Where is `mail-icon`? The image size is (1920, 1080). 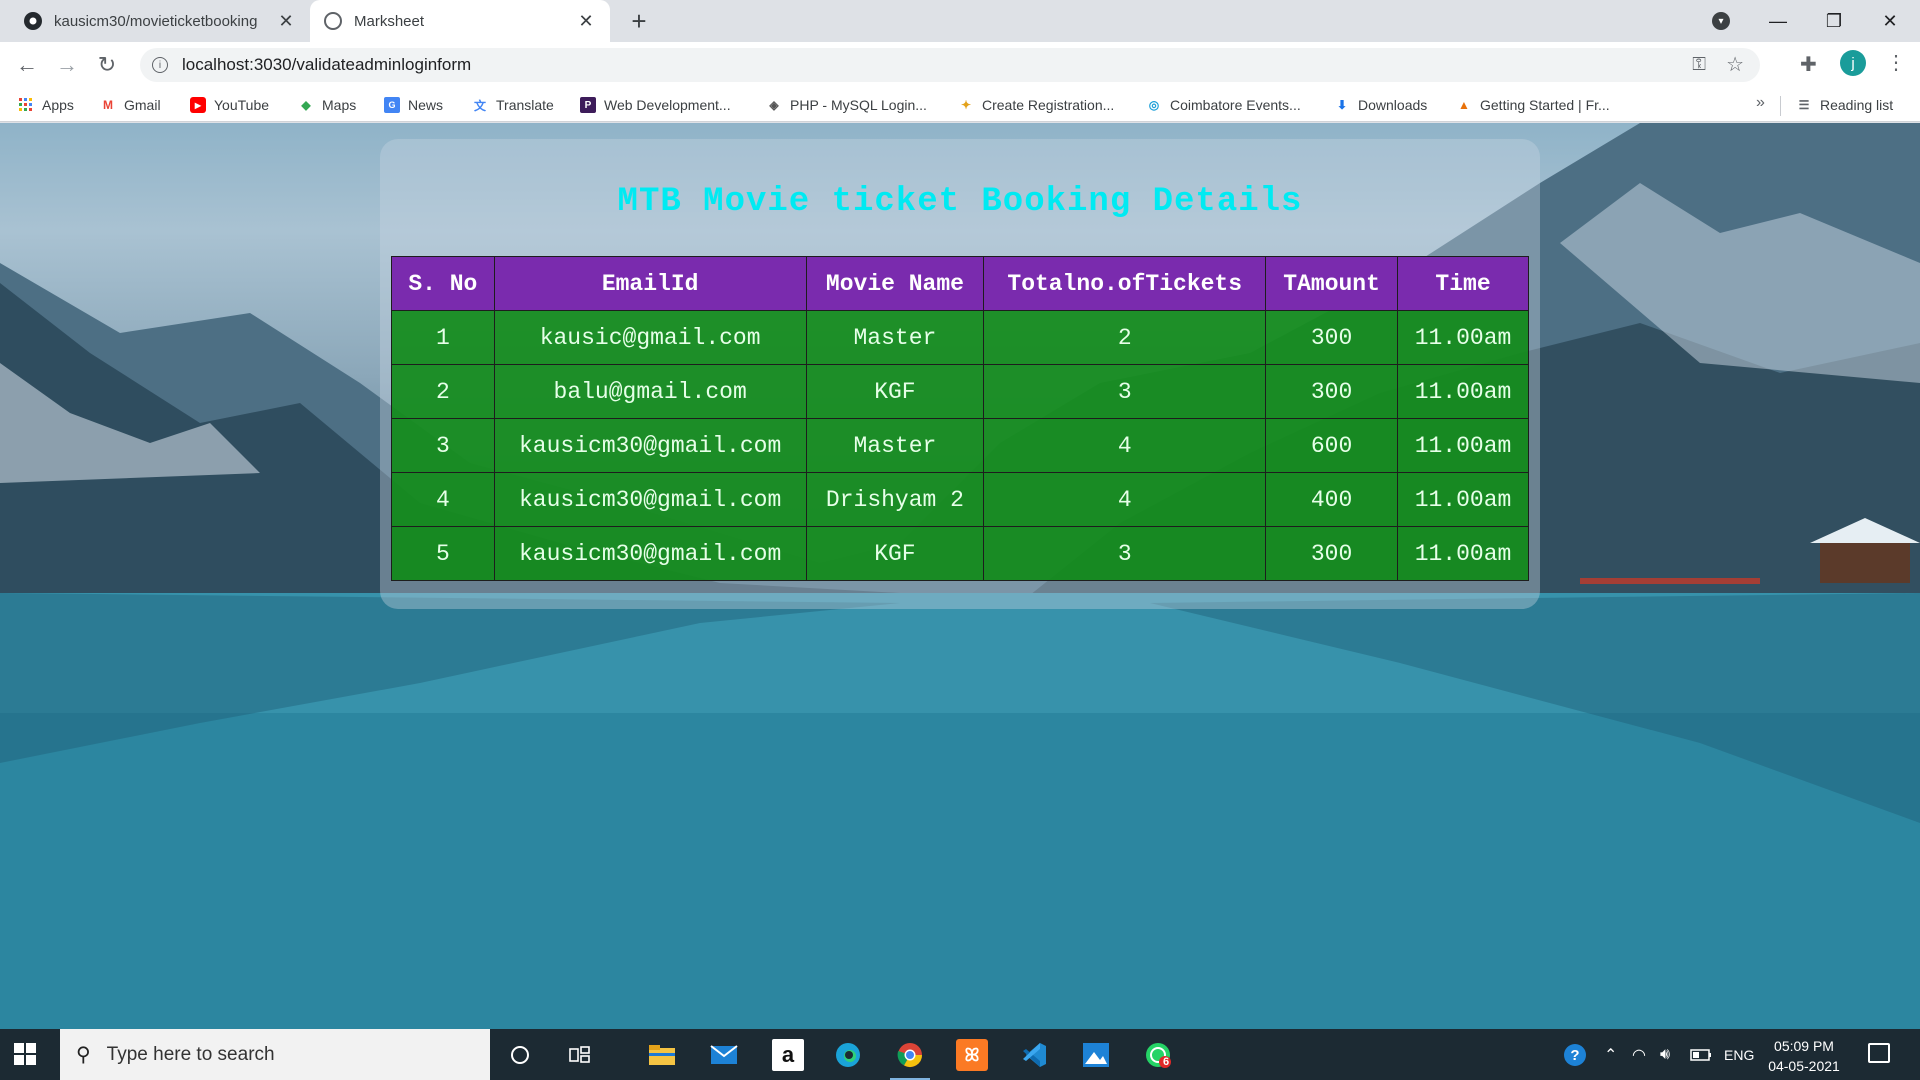 mail-icon is located at coordinates (724, 1055).